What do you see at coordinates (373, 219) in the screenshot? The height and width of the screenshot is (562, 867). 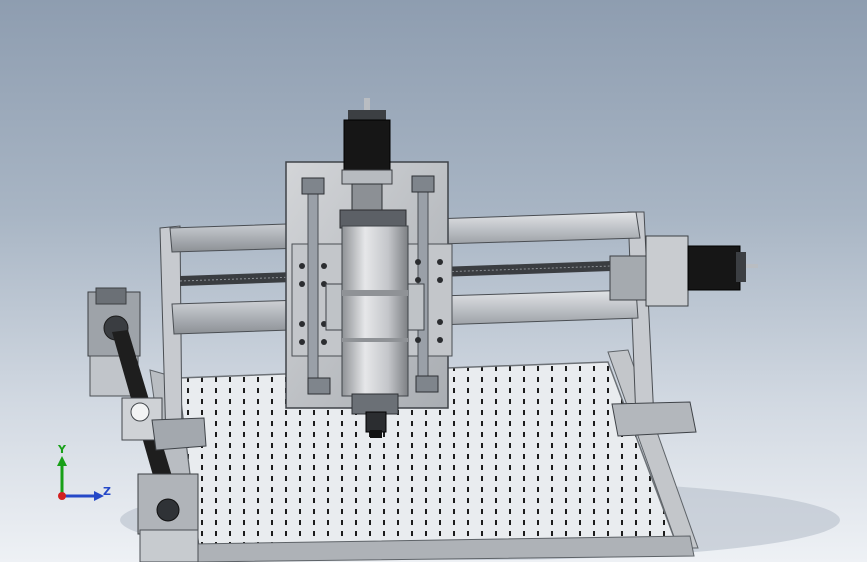 I see `spindle-top-cap` at bounding box center [373, 219].